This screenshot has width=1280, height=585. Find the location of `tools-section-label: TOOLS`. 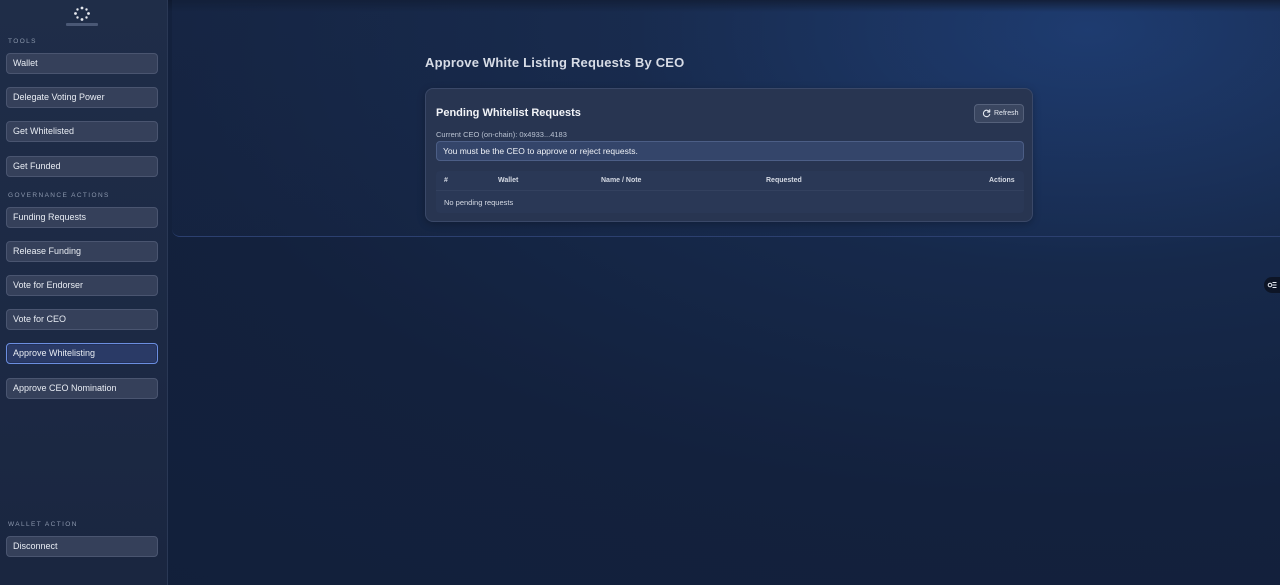

tools-section-label: TOOLS is located at coordinates (22, 41).